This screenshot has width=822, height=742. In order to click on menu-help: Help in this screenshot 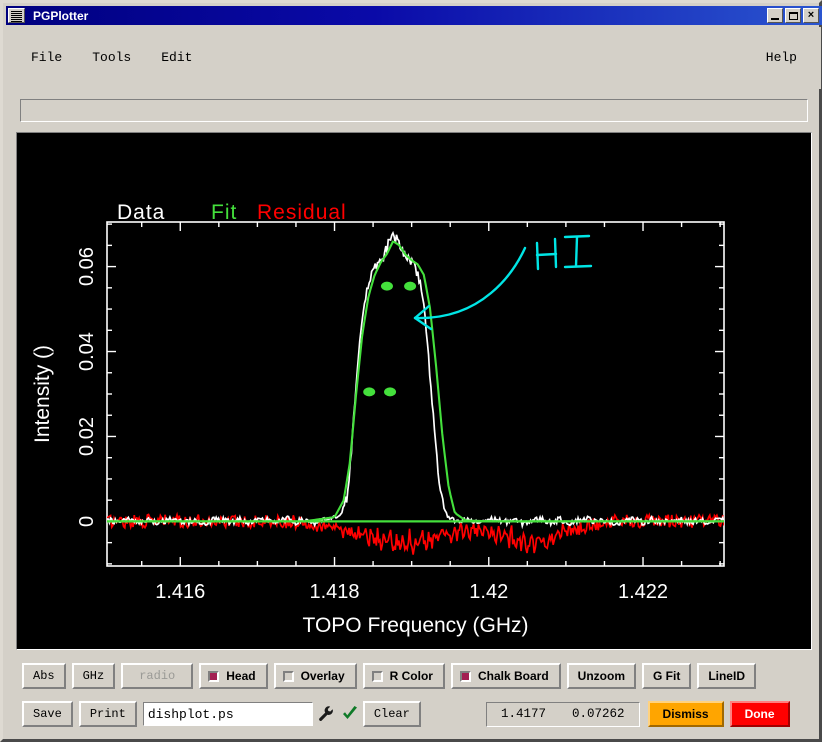, I will do `click(781, 57)`.